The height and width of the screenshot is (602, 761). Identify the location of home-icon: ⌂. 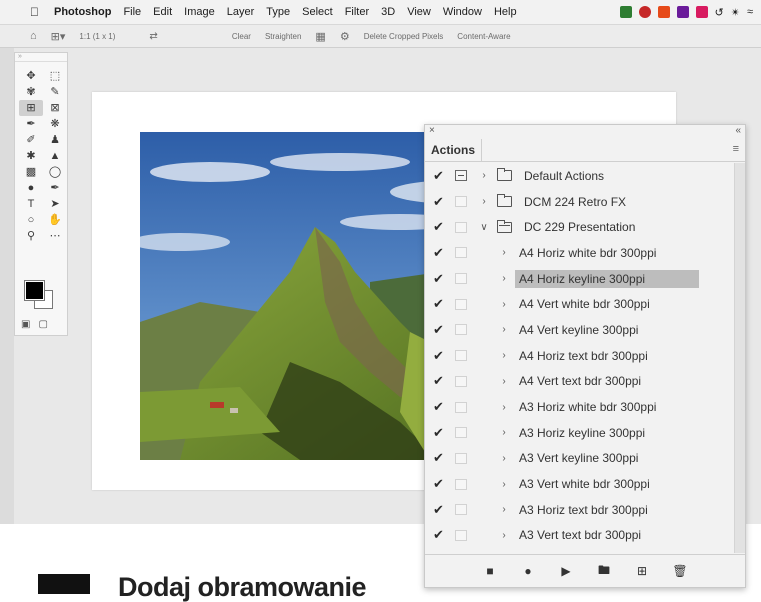
(33, 36).